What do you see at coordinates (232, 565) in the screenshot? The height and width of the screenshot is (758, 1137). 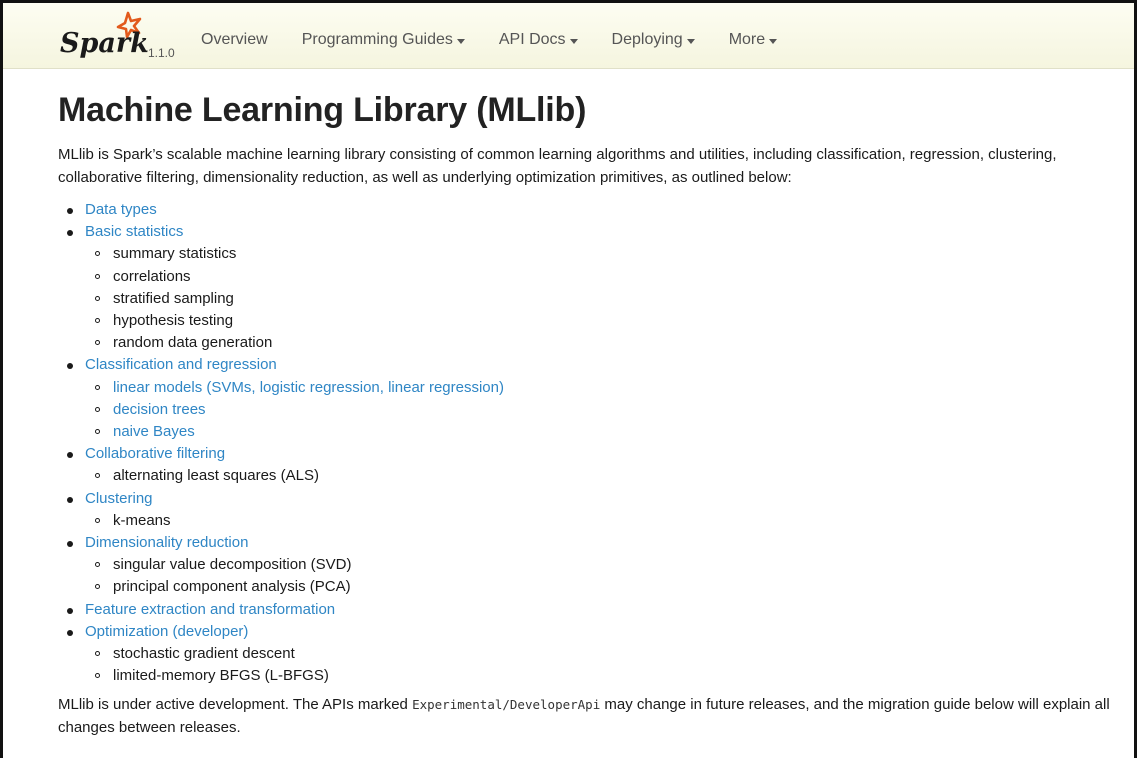 I see `sub-item-text: singular value decomposition (SVD)` at bounding box center [232, 565].